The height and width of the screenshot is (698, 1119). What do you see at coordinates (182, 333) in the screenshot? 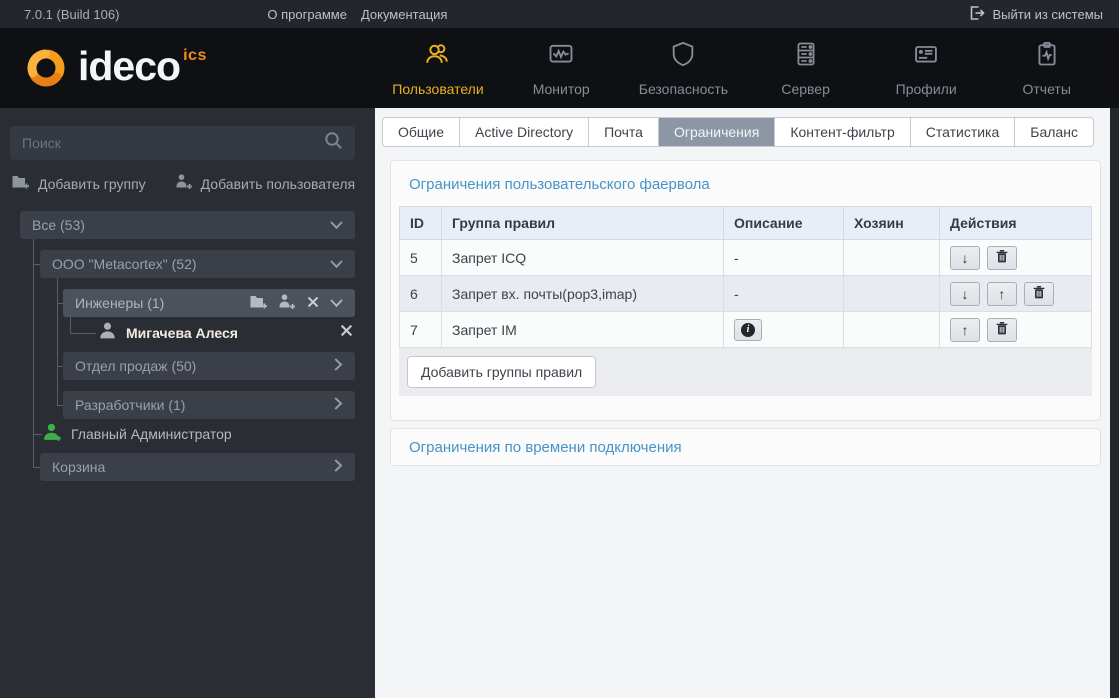
I see `tree-user-label: Мигачева Алеся` at bounding box center [182, 333].